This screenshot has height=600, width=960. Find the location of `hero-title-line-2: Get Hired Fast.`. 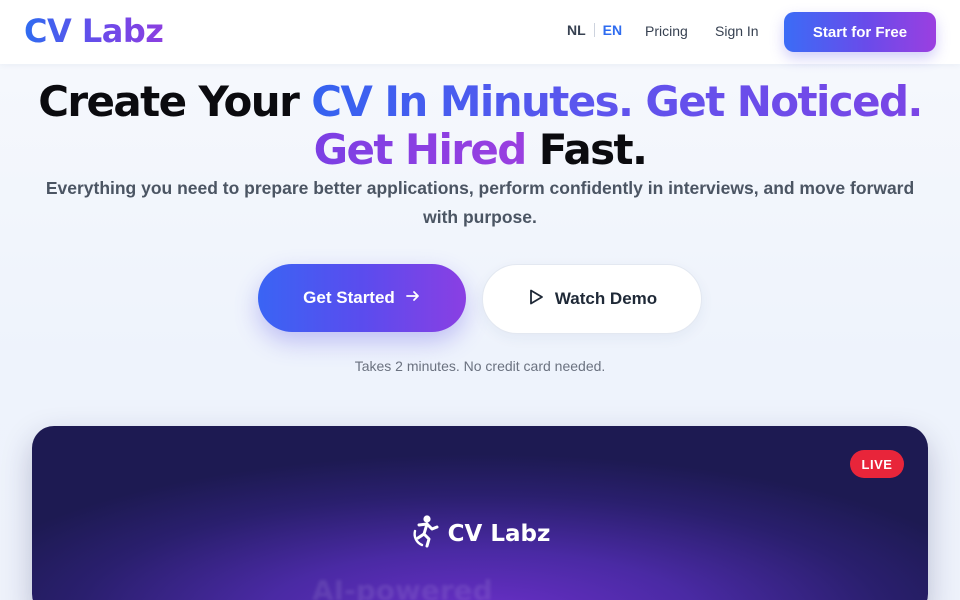

hero-title-line-2: Get Hired Fast. is located at coordinates (480, 150).